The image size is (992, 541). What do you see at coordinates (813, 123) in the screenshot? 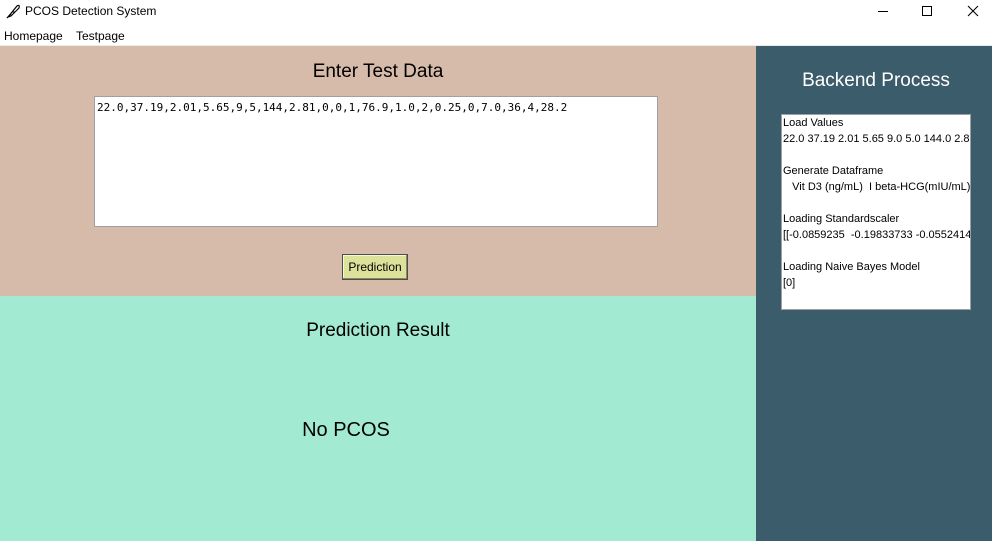
I see `log-line: Load Values` at bounding box center [813, 123].